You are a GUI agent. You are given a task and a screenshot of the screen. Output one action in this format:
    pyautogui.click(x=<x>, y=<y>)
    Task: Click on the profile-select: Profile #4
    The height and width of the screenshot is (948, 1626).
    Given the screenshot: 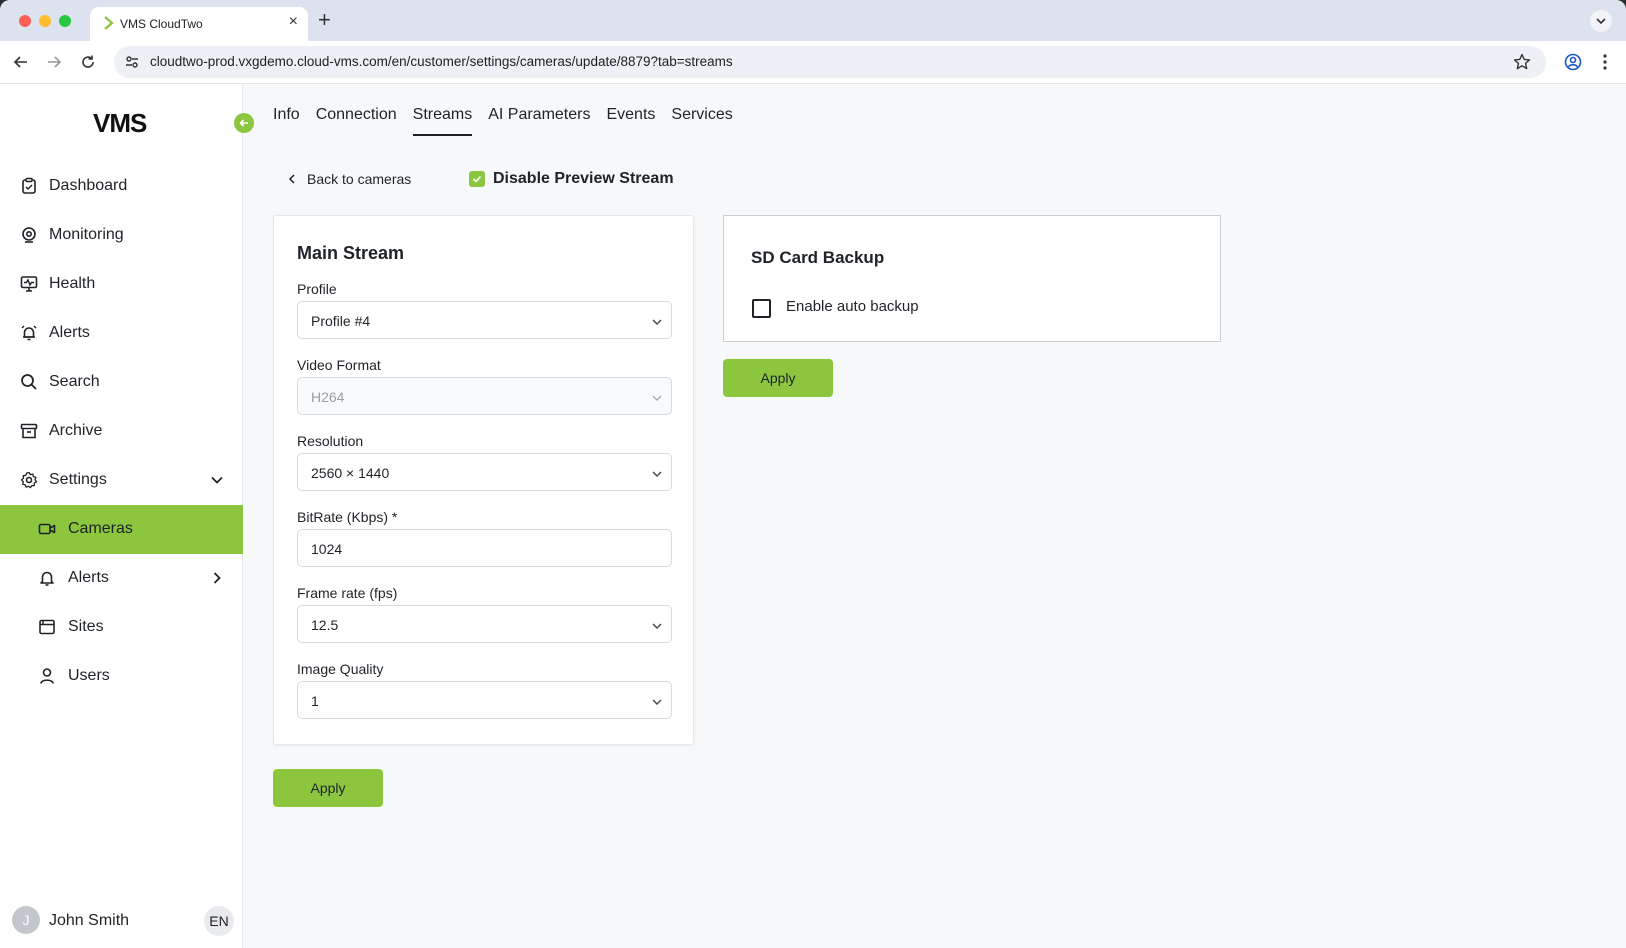 What is the action you would take?
    pyautogui.click(x=484, y=320)
    